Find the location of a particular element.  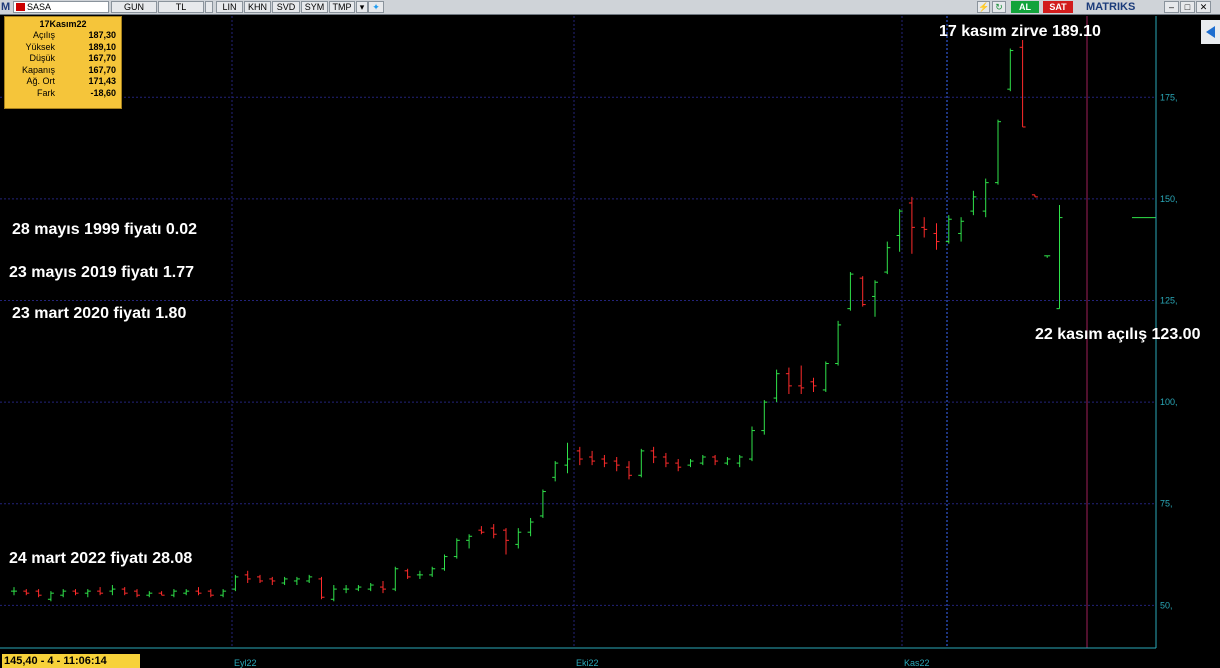

lightning-icon: ⚡ is located at coordinates (983, 7).